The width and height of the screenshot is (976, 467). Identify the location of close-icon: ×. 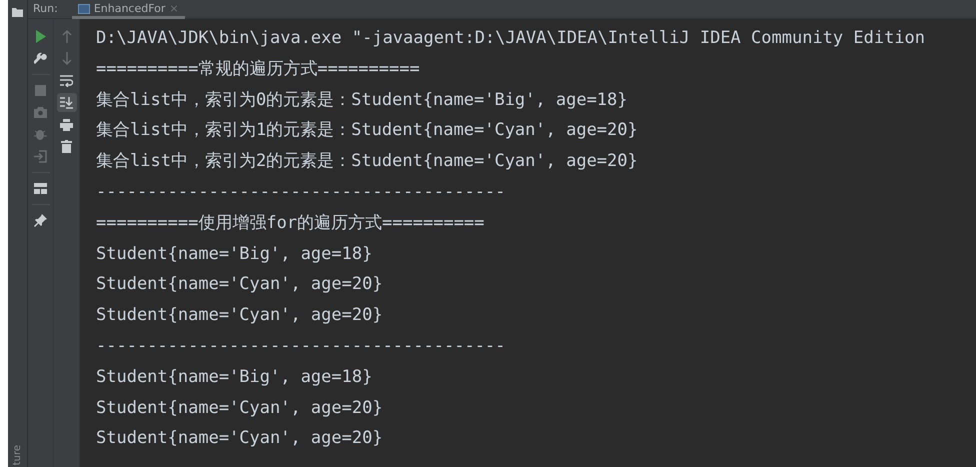
(174, 9).